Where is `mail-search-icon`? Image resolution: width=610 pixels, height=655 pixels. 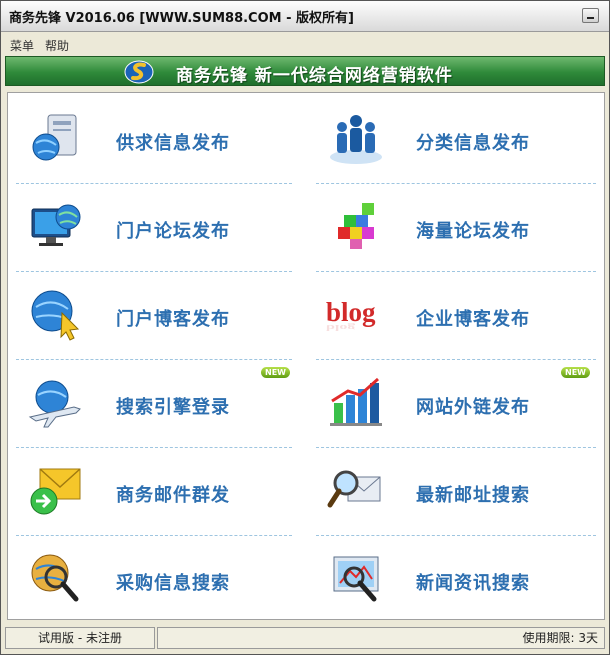
mail-search-icon is located at coordinates (354, 489).